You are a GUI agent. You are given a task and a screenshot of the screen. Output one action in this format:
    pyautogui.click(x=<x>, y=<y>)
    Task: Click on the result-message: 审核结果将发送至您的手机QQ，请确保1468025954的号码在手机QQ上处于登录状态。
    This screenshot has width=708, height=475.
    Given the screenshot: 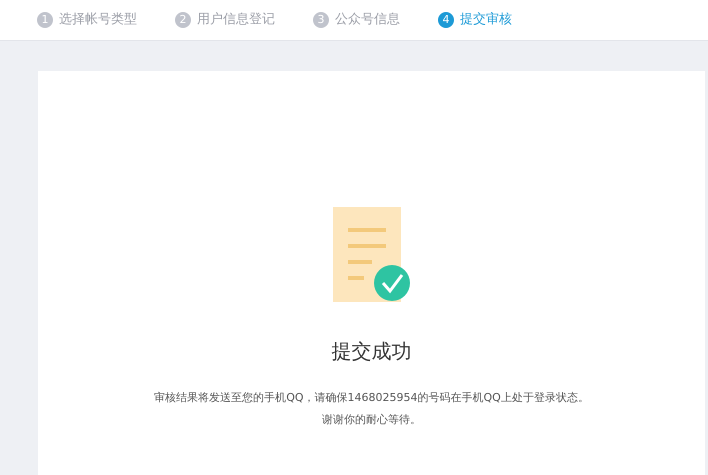 What is the action you would take?
    pyautogui.click(x=371, y=398)
    